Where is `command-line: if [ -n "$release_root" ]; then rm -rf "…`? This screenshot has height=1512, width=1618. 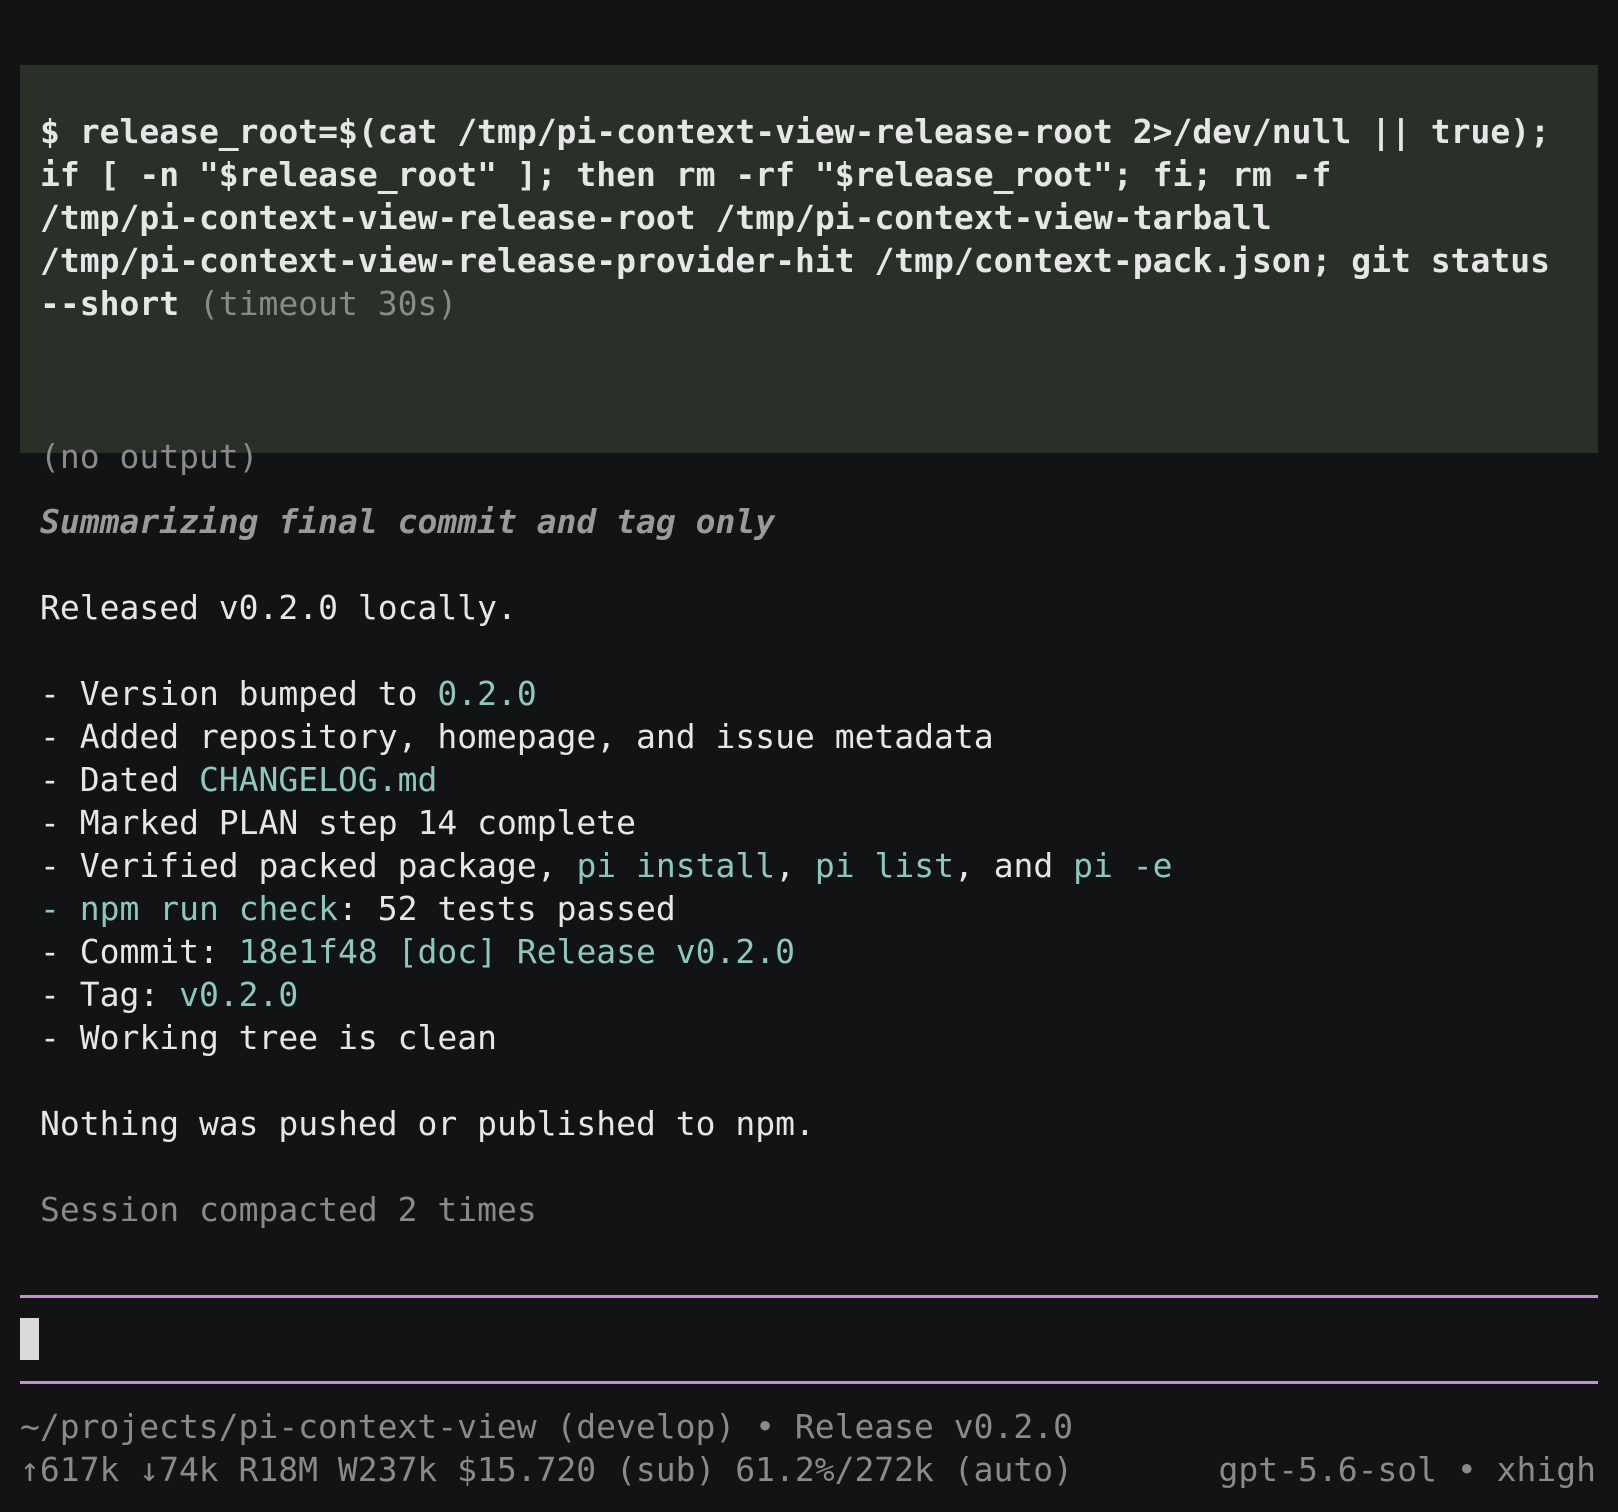 command-line: if [ -n "$release_root" ]; then rm -rf "… is located at coordinates (686, 174).